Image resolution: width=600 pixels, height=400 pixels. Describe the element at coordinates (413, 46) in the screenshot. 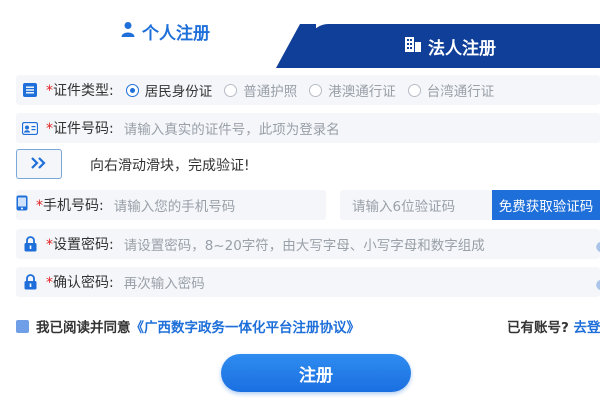

I see `building-icon` at that location.